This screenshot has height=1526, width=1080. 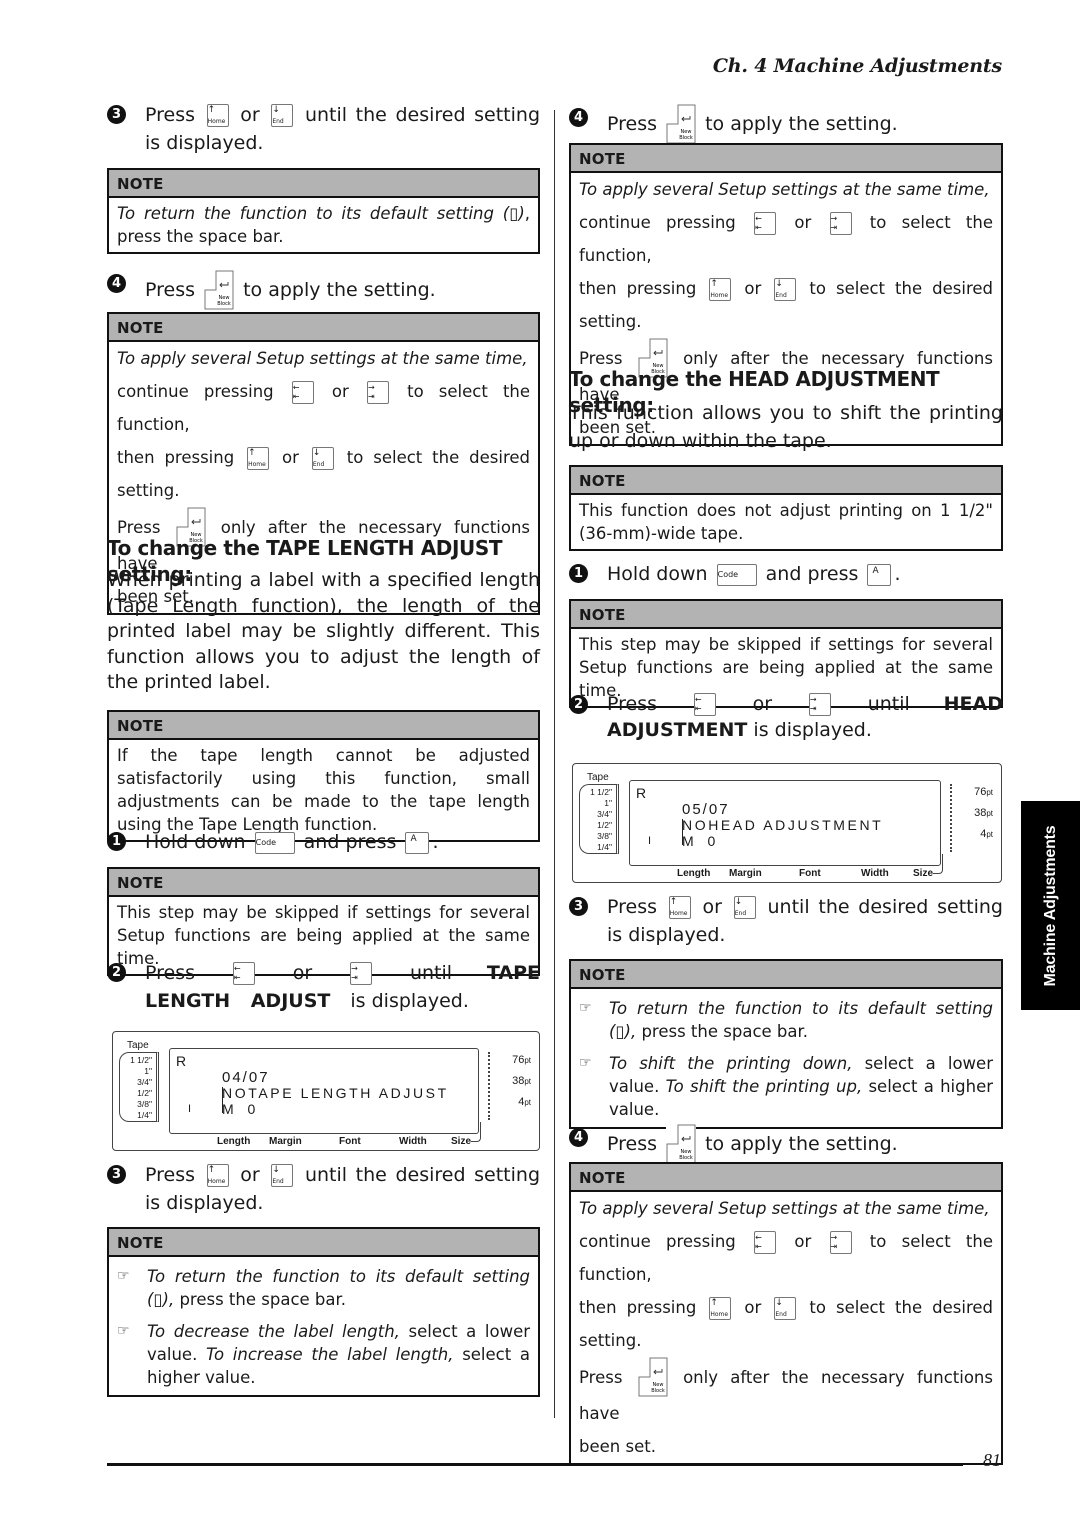 I want to click on lcd-line-2: NOHEAD ADJUSTMENT, so click(x=783, y=825).